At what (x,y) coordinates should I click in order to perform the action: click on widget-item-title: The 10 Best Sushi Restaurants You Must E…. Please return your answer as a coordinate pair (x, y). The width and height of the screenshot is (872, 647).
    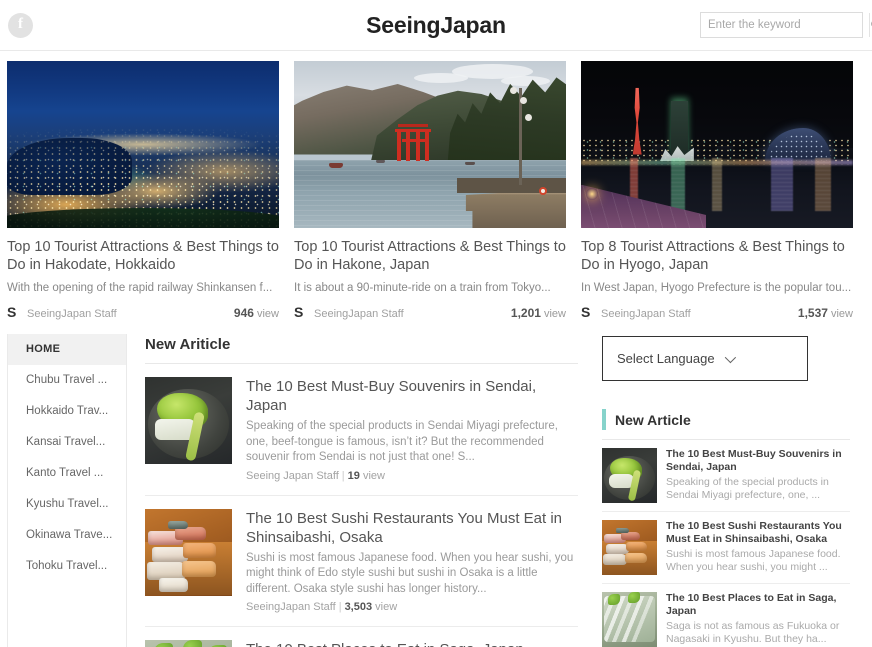
    Looking at the image, I should click on (758, 533).